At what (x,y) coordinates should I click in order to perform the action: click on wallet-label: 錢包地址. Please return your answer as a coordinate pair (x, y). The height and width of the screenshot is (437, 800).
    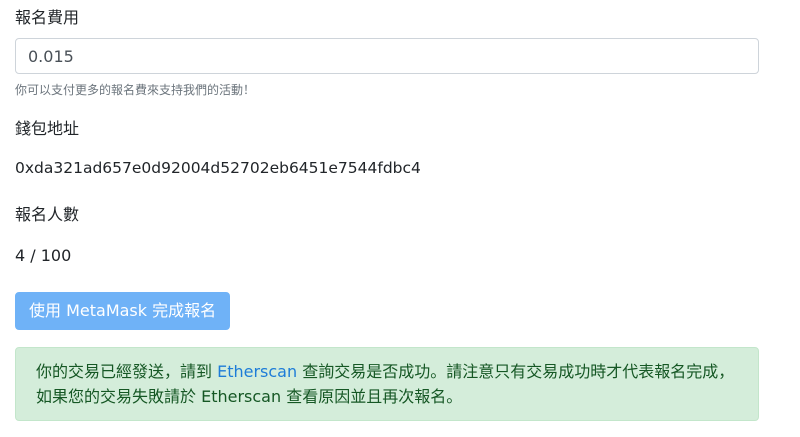
    Looking at the image, I should click on (47, 128).